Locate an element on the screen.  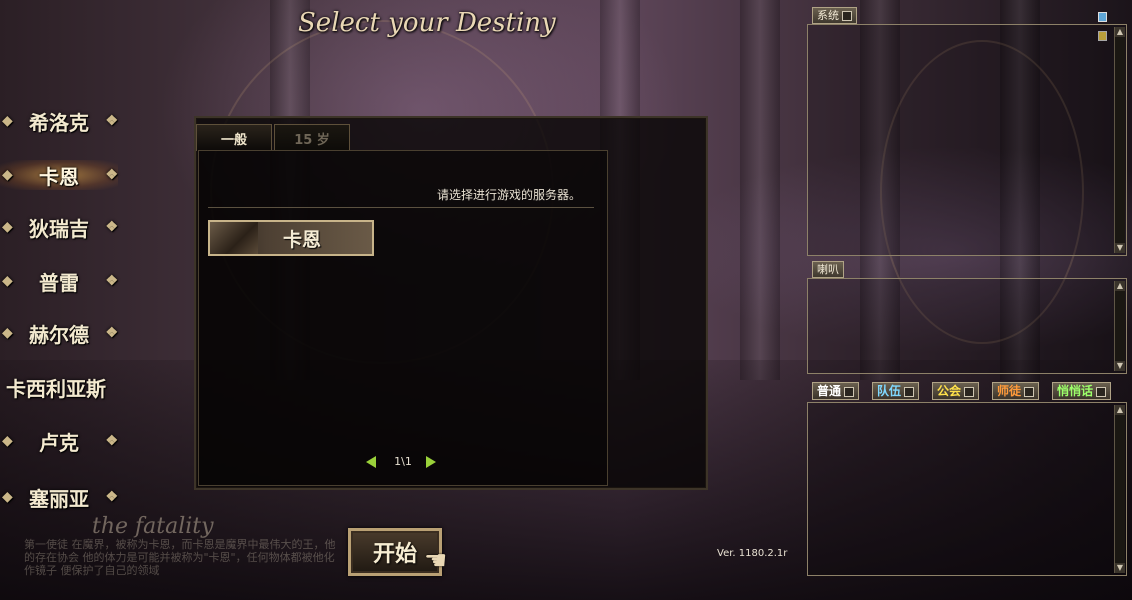
channel-whisper: 悄悄话 is located at coordinates (1082, 391).